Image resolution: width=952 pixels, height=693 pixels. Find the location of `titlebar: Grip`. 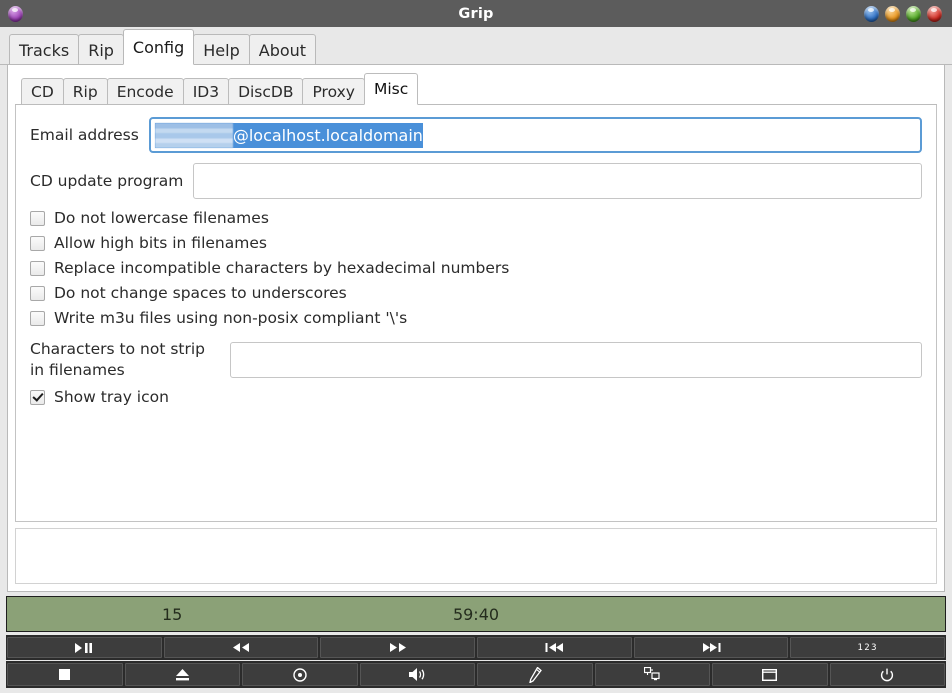

titlebar: Grip is located at coordinates (476, 13).